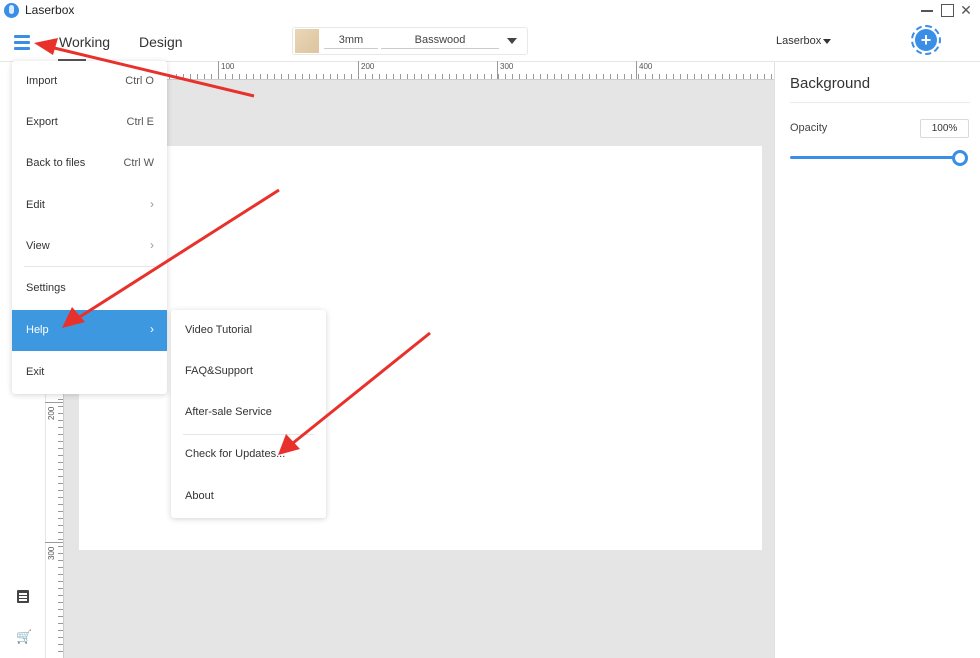 This screenshot has height=658, width=980. Describe the element at coordinates (199, 496) in the screenshot. I see `submenu-item-label: About` at that location.